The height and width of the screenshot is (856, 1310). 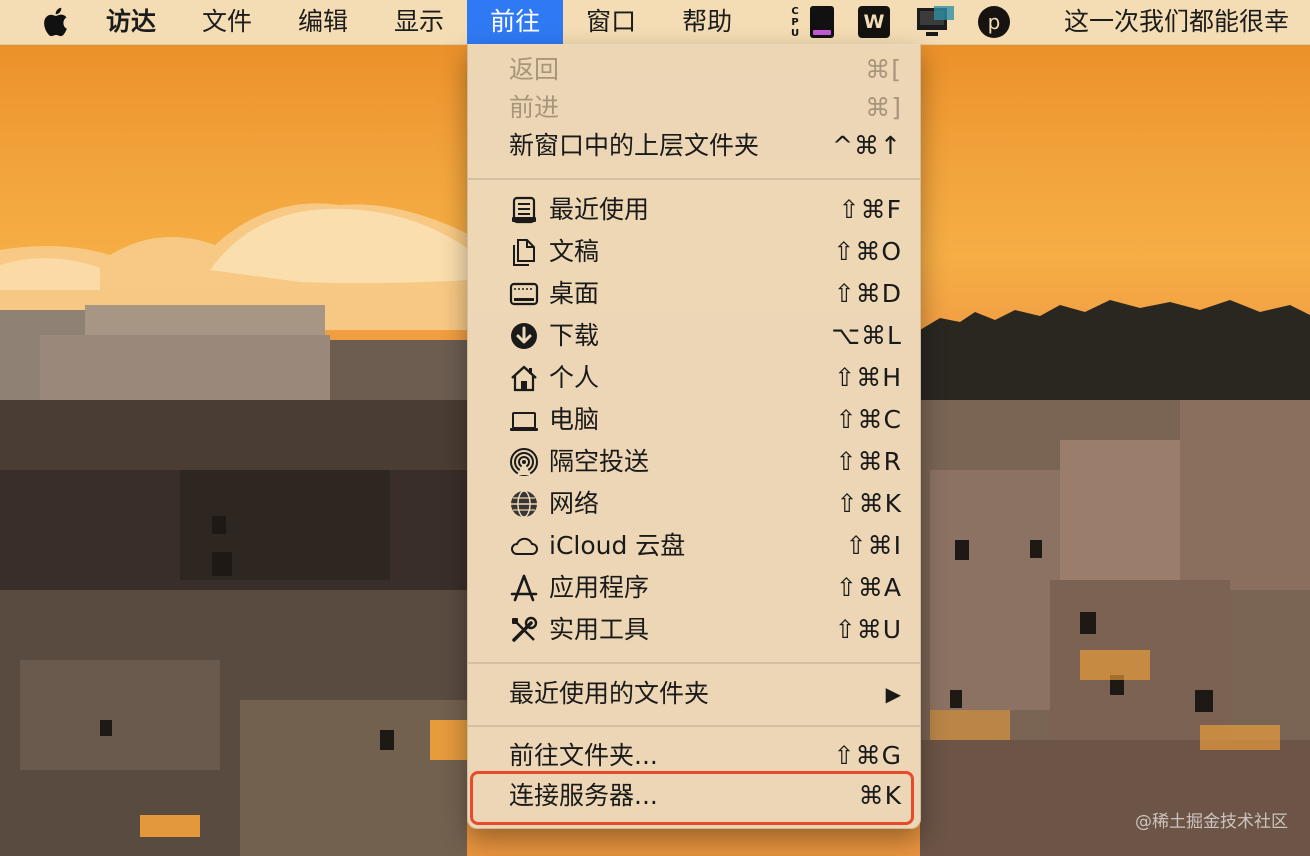 What do you see at coordinates (574, 377) in the screenshot?
I see `menu-item-label: 个人` at bounding box center [574, 377].